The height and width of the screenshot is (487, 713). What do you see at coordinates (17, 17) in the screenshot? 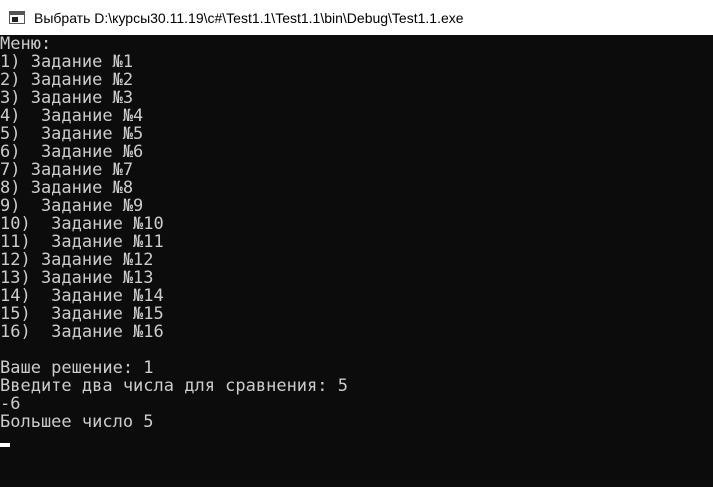
I see `console-app-icon` at bounding box center [17, 17].